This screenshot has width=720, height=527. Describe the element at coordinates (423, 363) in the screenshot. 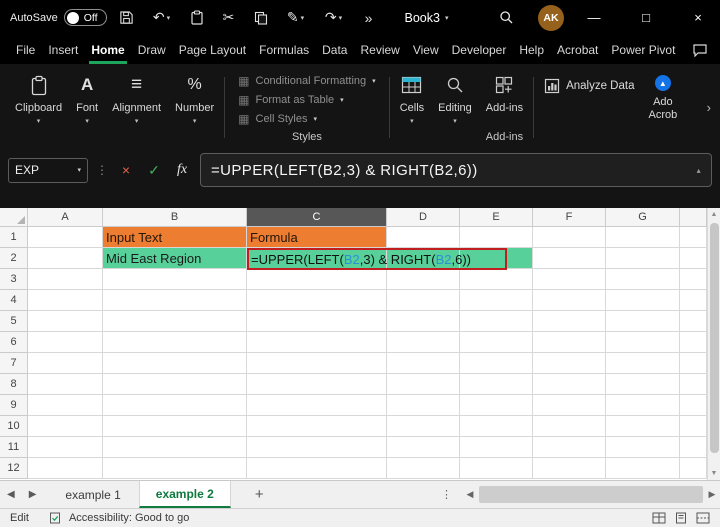

I see `cell-D7` at that location.